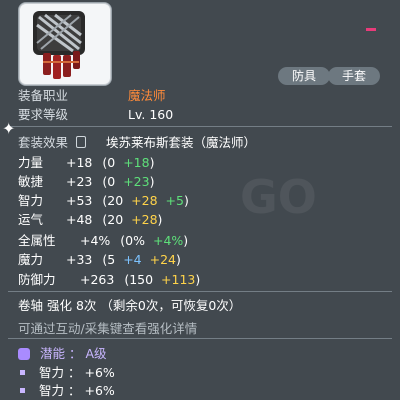  I want to click on close-icon, so click(371, 29).